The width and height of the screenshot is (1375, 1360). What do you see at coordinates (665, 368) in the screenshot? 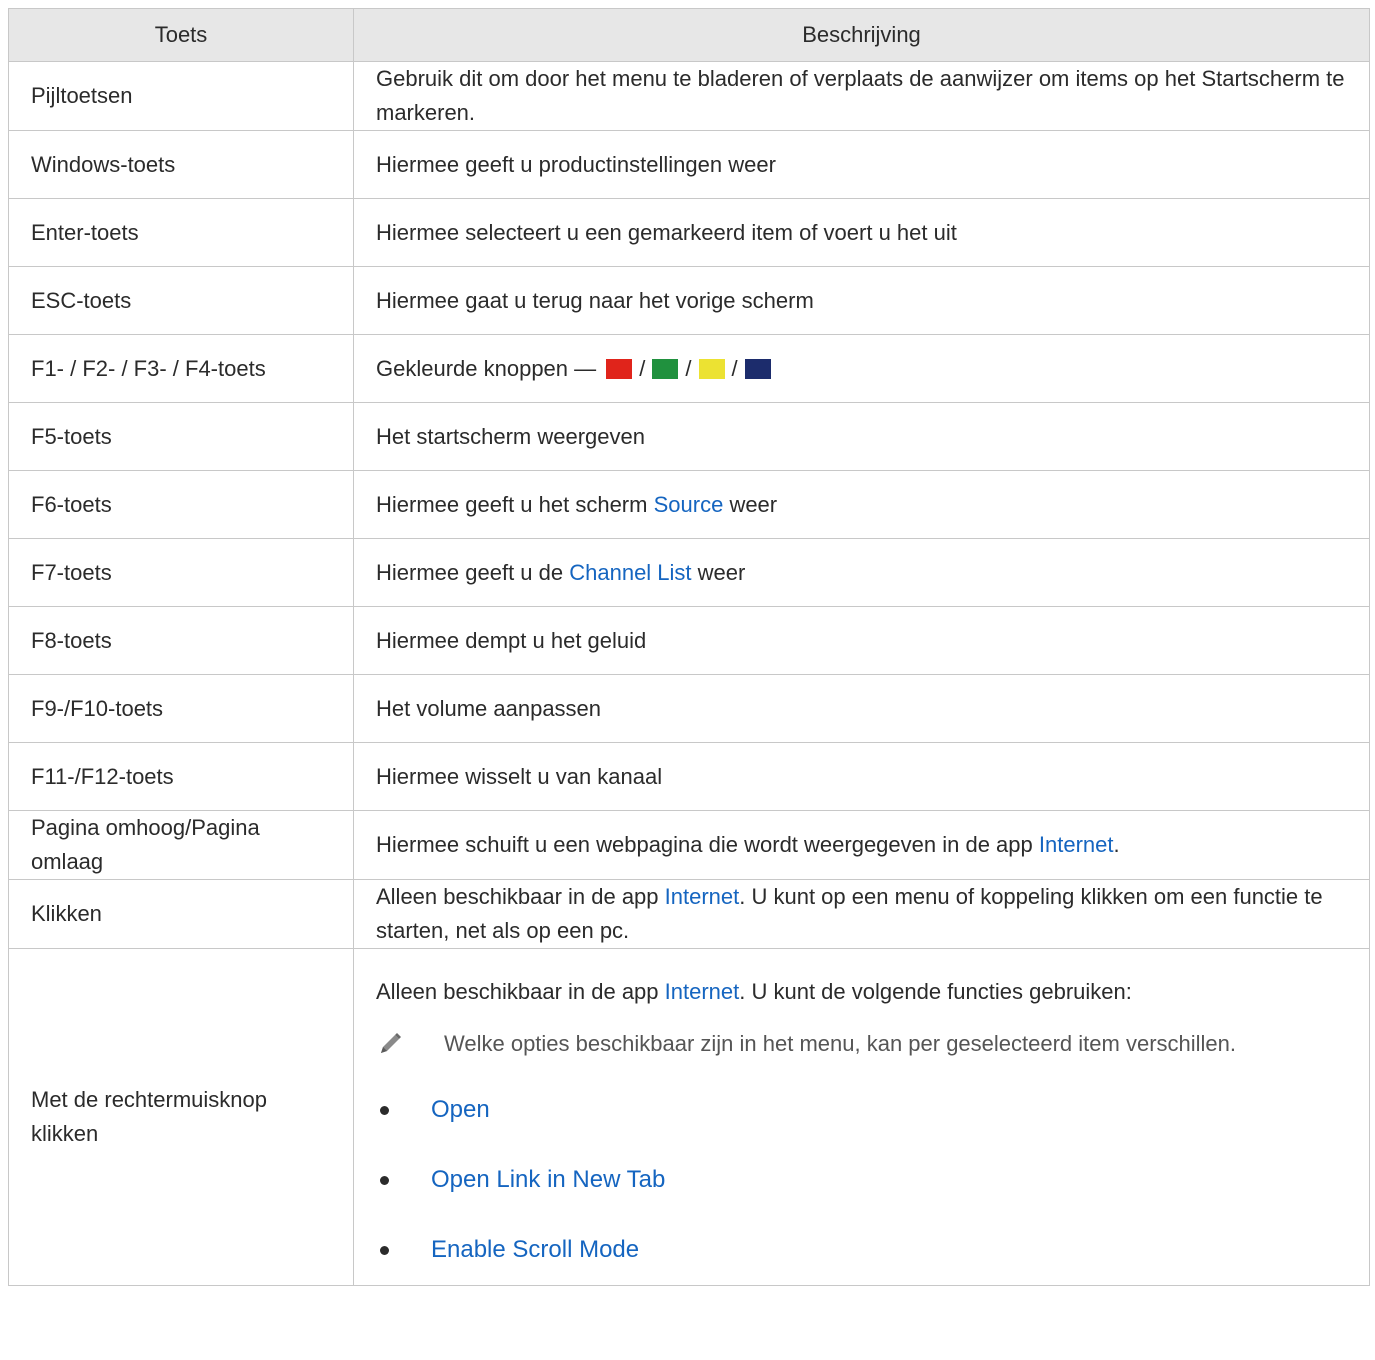
I see `green-button-swatch` at bounding box center [665, 368].